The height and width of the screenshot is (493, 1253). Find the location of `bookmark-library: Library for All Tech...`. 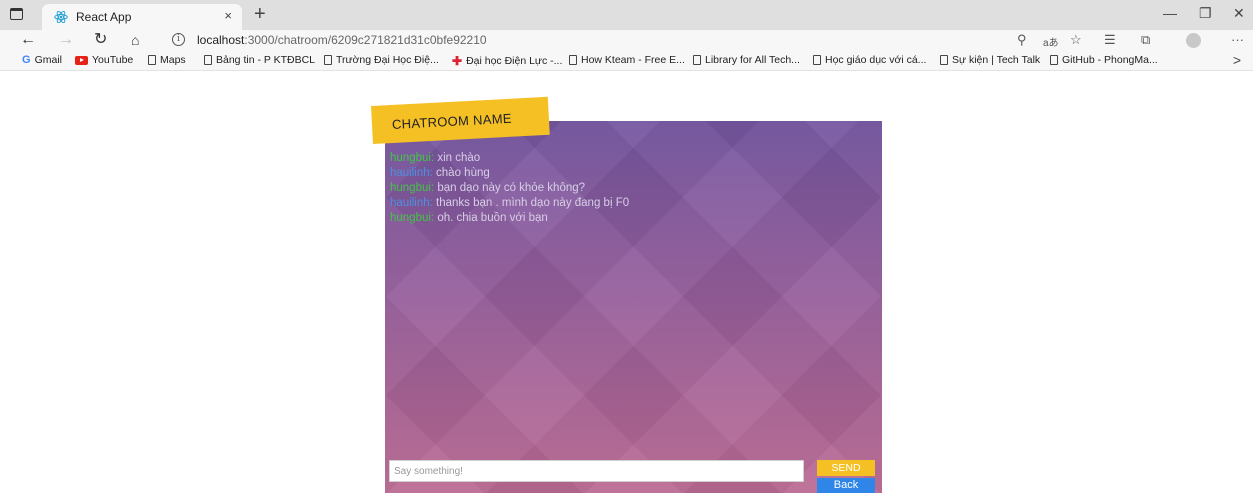

bookmark-library: Library for All Tech... is located at coordinates (746, 60).